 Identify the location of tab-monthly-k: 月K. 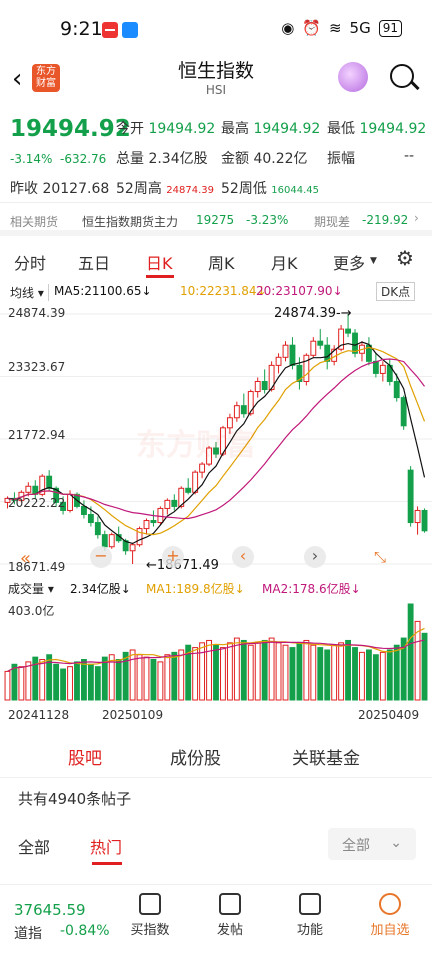
(284, 262).